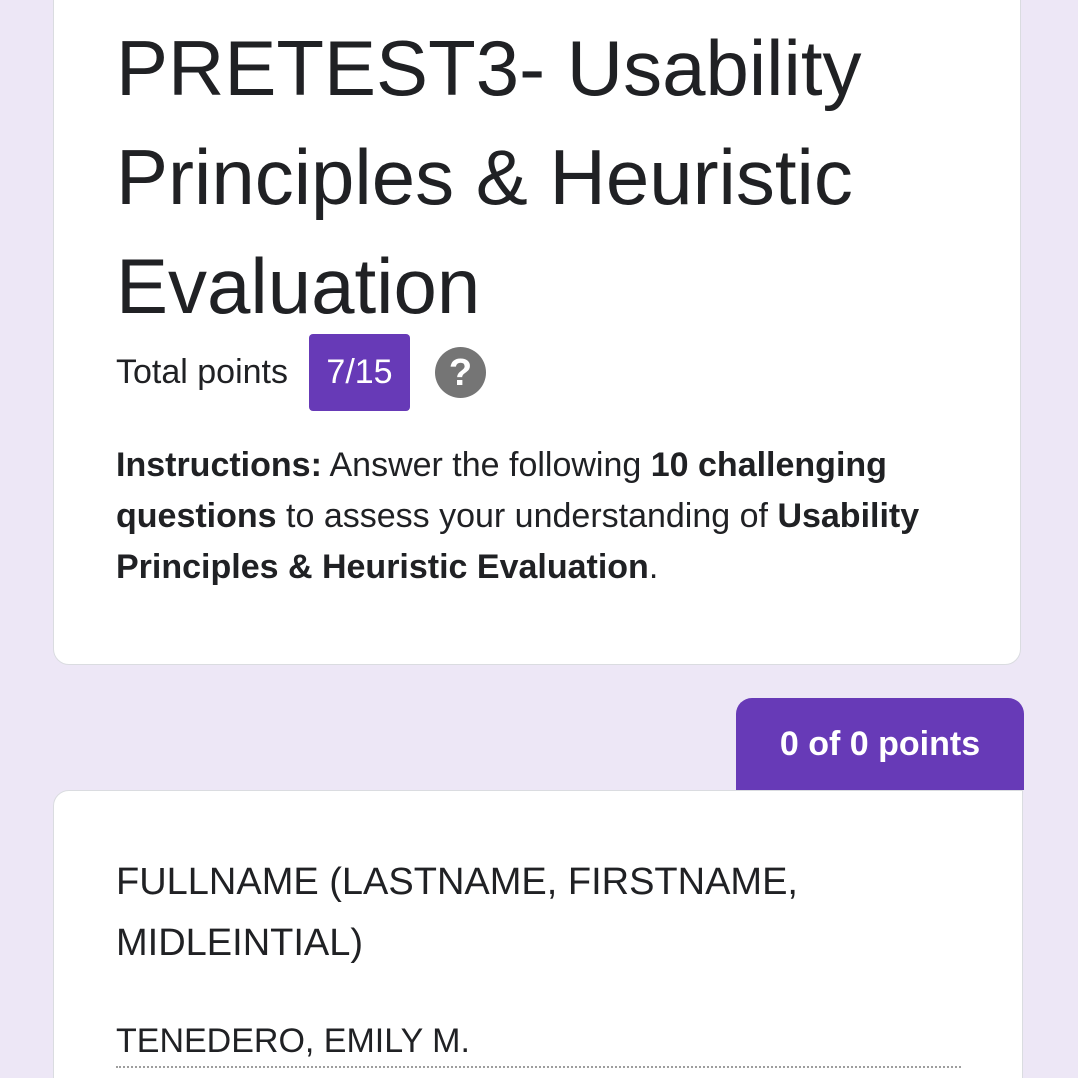 The image size is (1078, 1078). Describe the element at coordinates (293, 1041) in the screenshot. I see `answer-value: TENEDERO, EMILY M.` at that location.